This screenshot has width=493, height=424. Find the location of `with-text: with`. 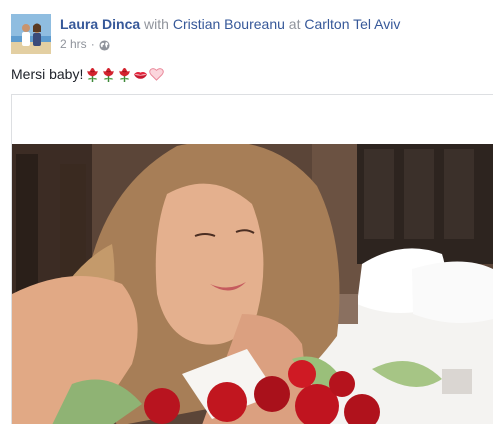

with-text: with is located at coordinates (156, 24).